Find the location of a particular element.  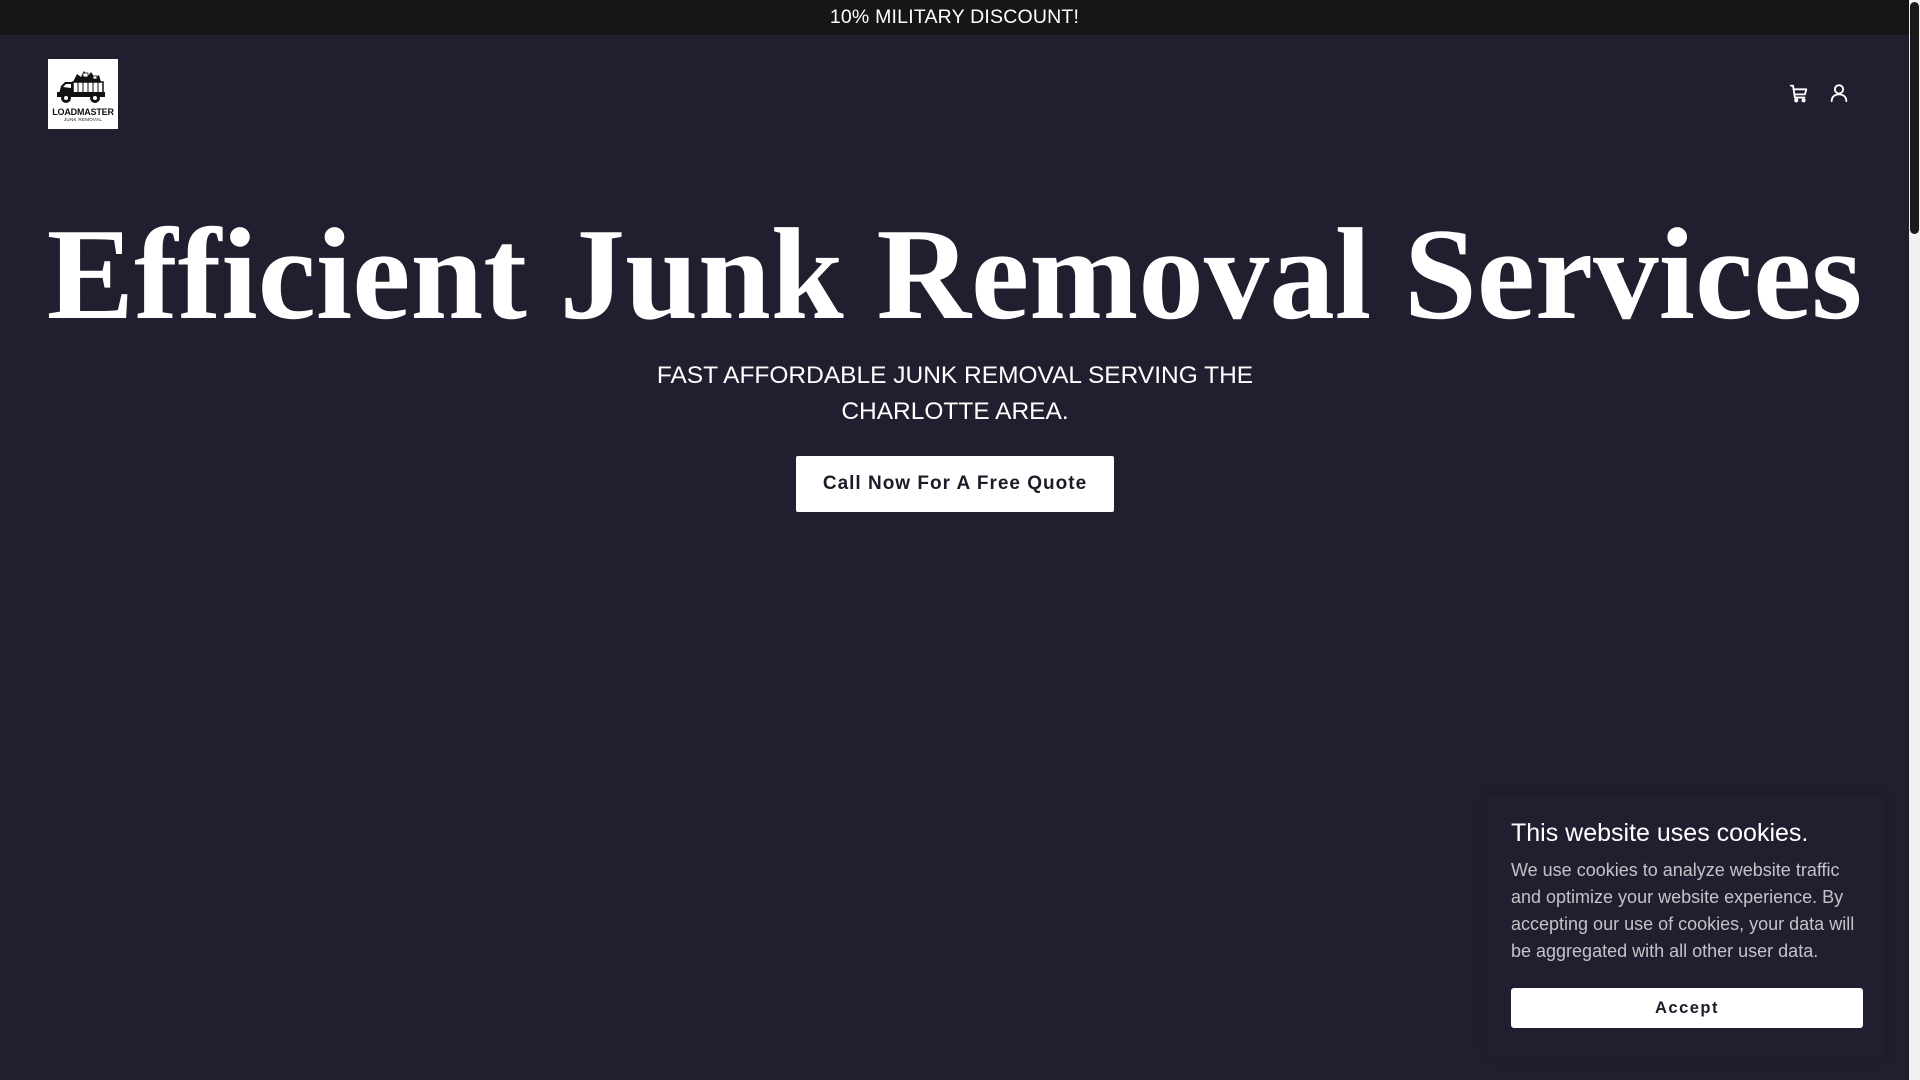

site-header: LOADMASTER JUNK REMOVAL is located at coordinates (954, 95).